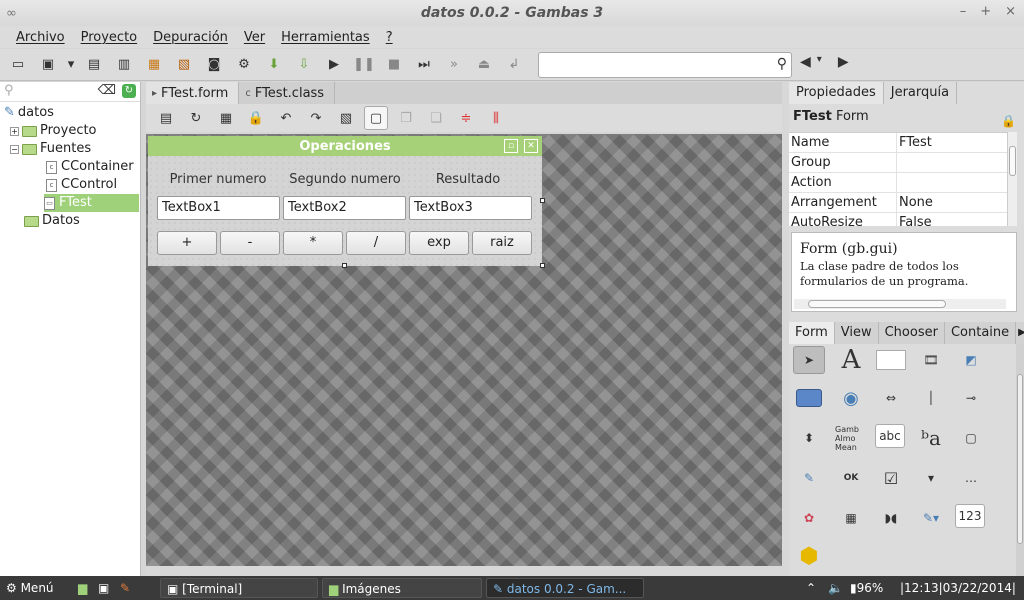 Image resolution: width=1024 pixels, height=600 pixels. I want to click on textbox3: TextBox3, so click(470, 208).